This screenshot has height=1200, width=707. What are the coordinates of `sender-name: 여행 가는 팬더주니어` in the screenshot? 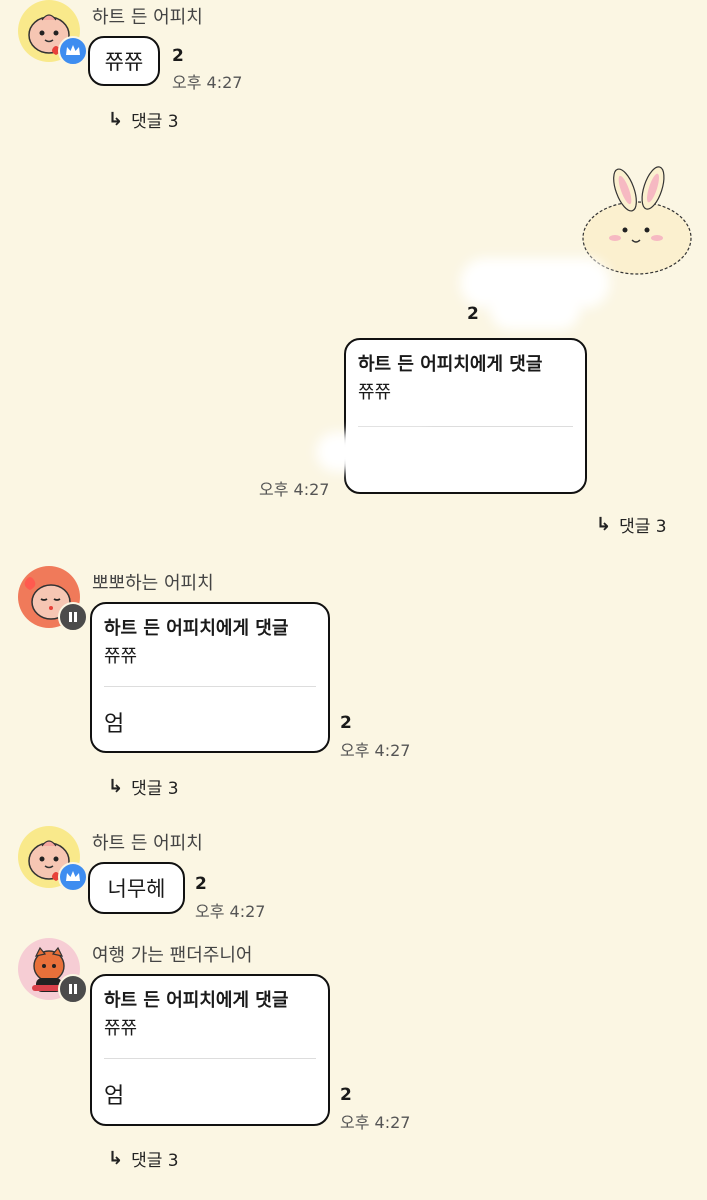 It's located at (172, 955).